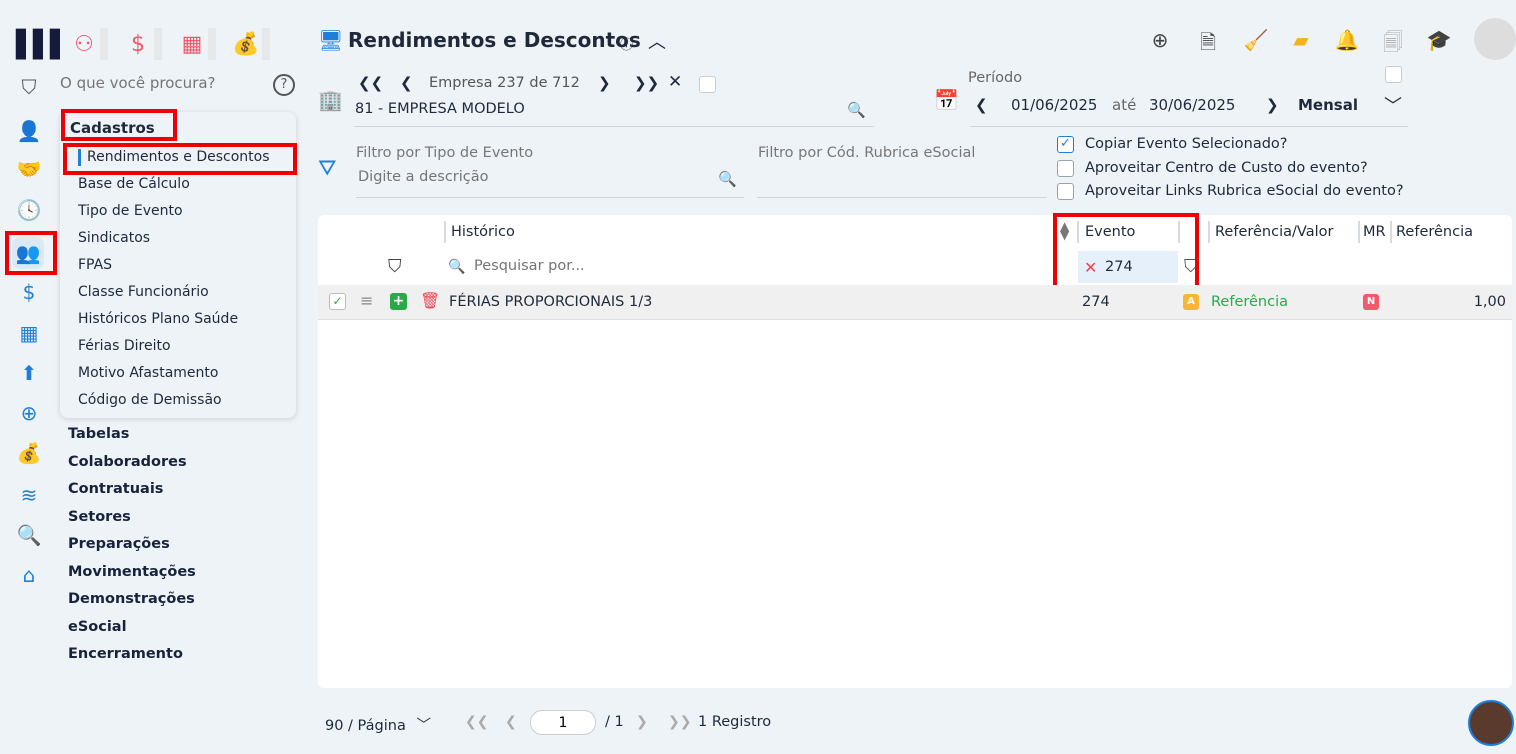  What do you see at coordinates (29, 495) in the screenshot?
I see `layers-icon: ≋` at bounding box center [29, 495].